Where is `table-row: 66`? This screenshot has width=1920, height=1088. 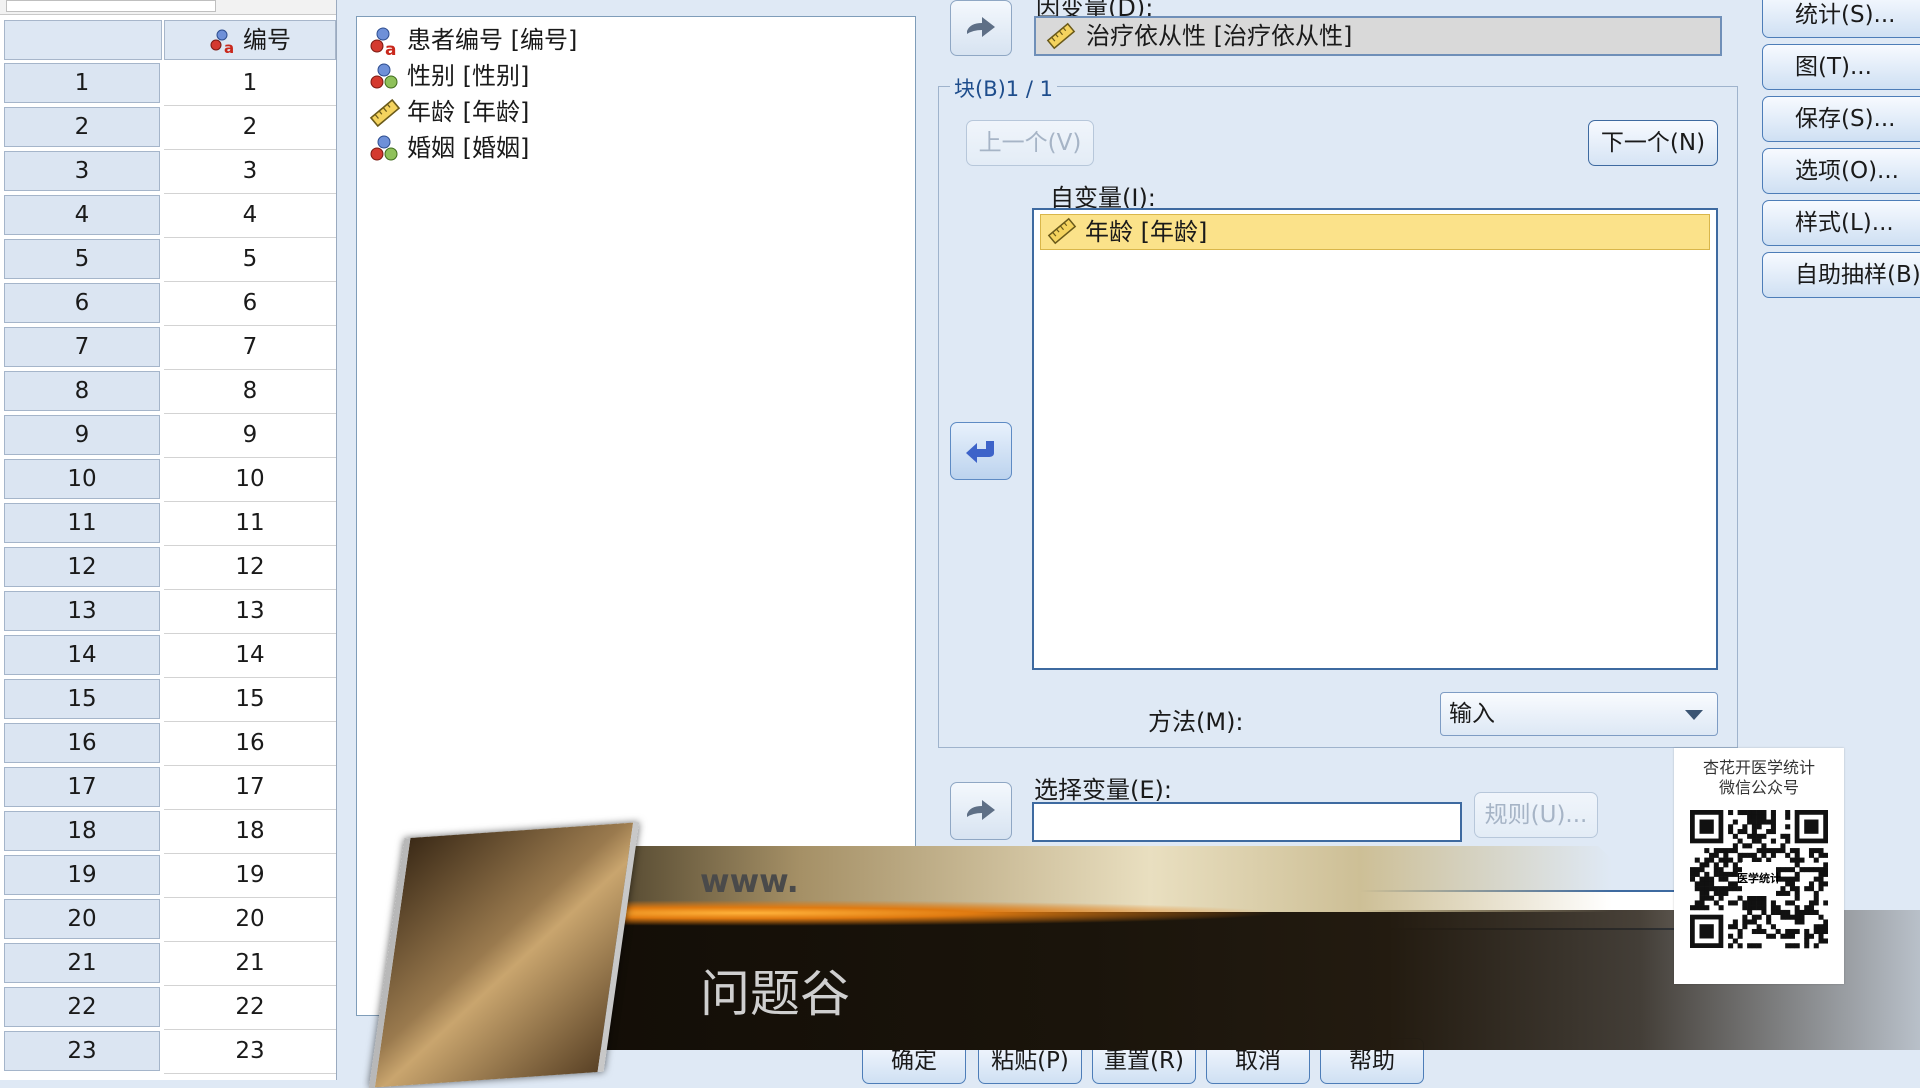
table-row: 66 is located at coordinates (168, 304).